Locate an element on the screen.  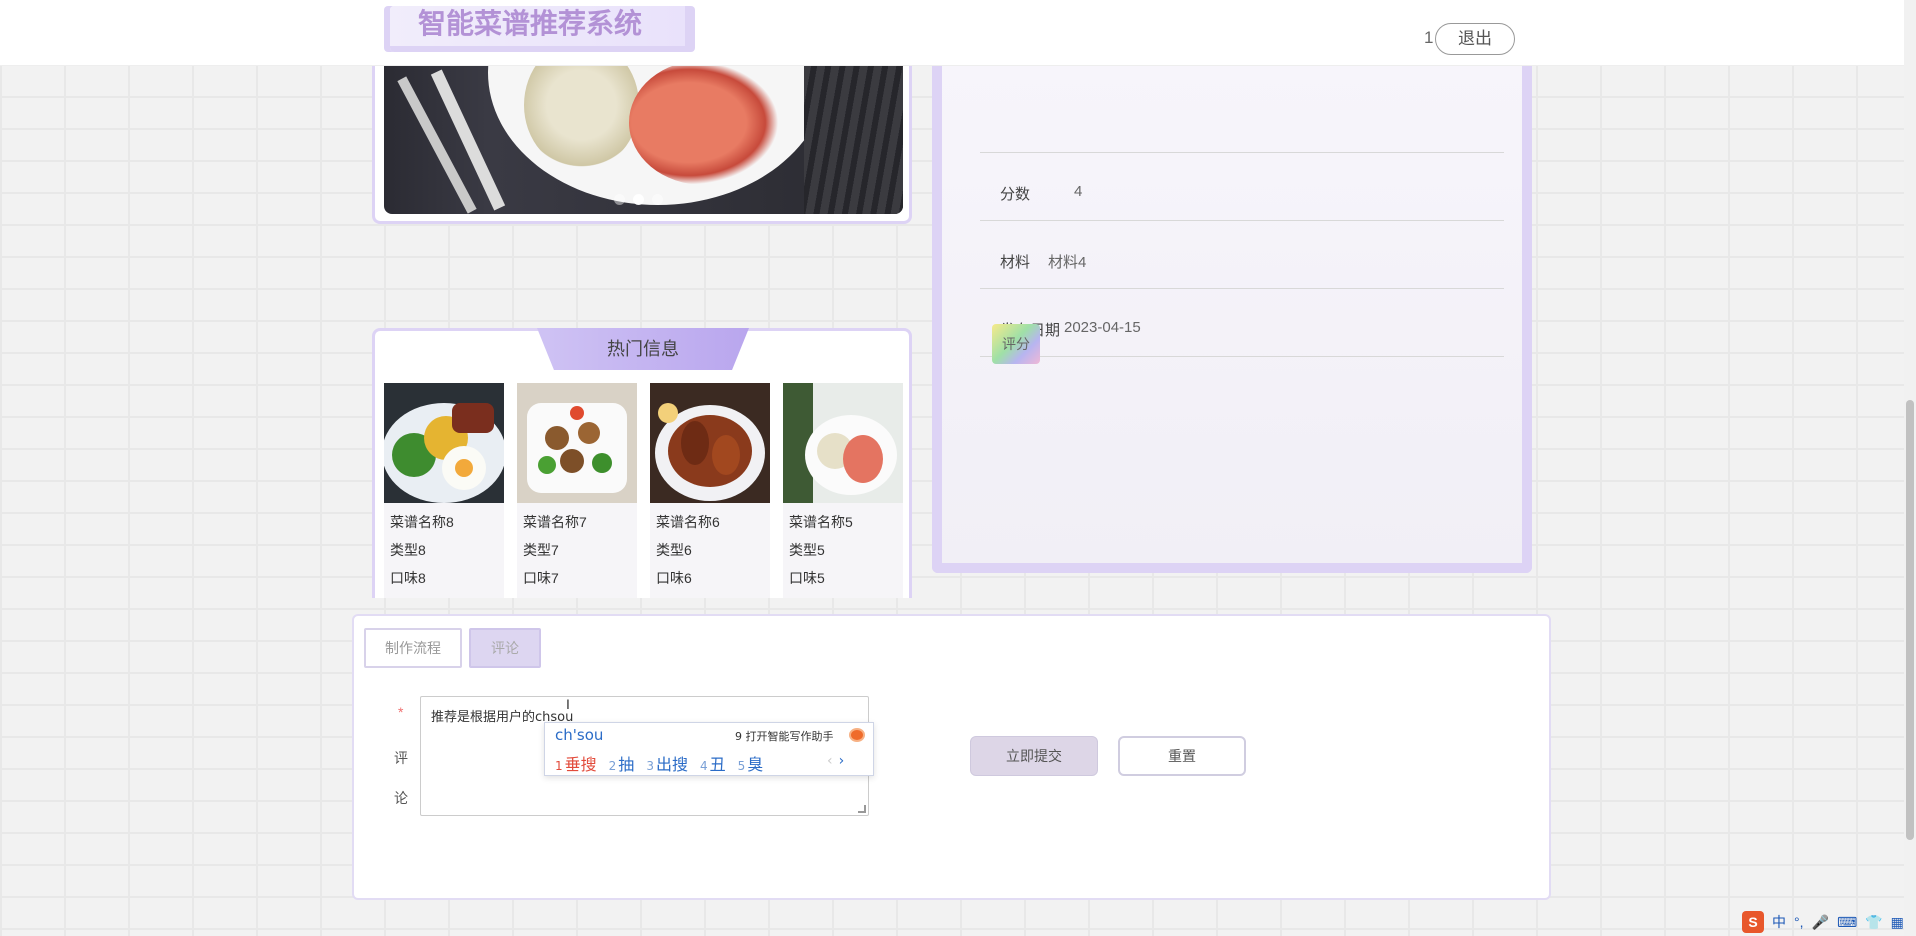
text-cursor-icon: I is located at coordinates (568, 704).